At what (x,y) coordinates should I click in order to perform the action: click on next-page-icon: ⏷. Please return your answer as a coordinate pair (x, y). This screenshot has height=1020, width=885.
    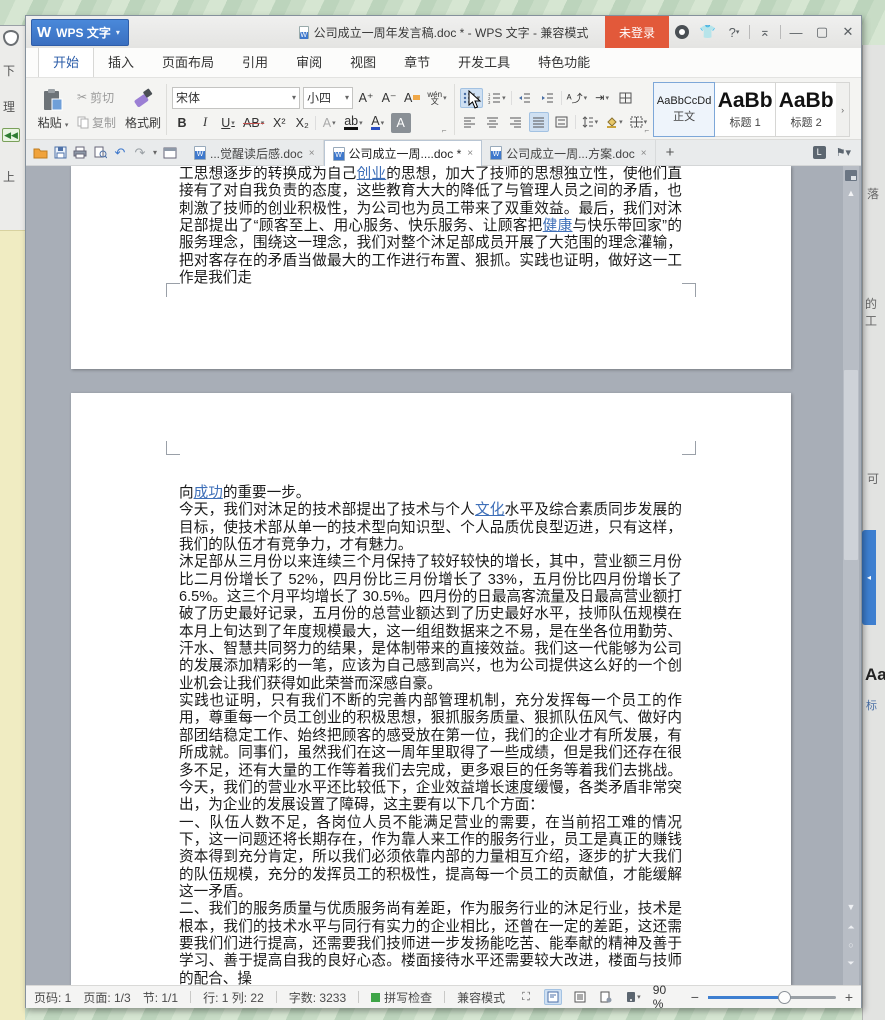
    Looking at the image, I should click on (851, 963).